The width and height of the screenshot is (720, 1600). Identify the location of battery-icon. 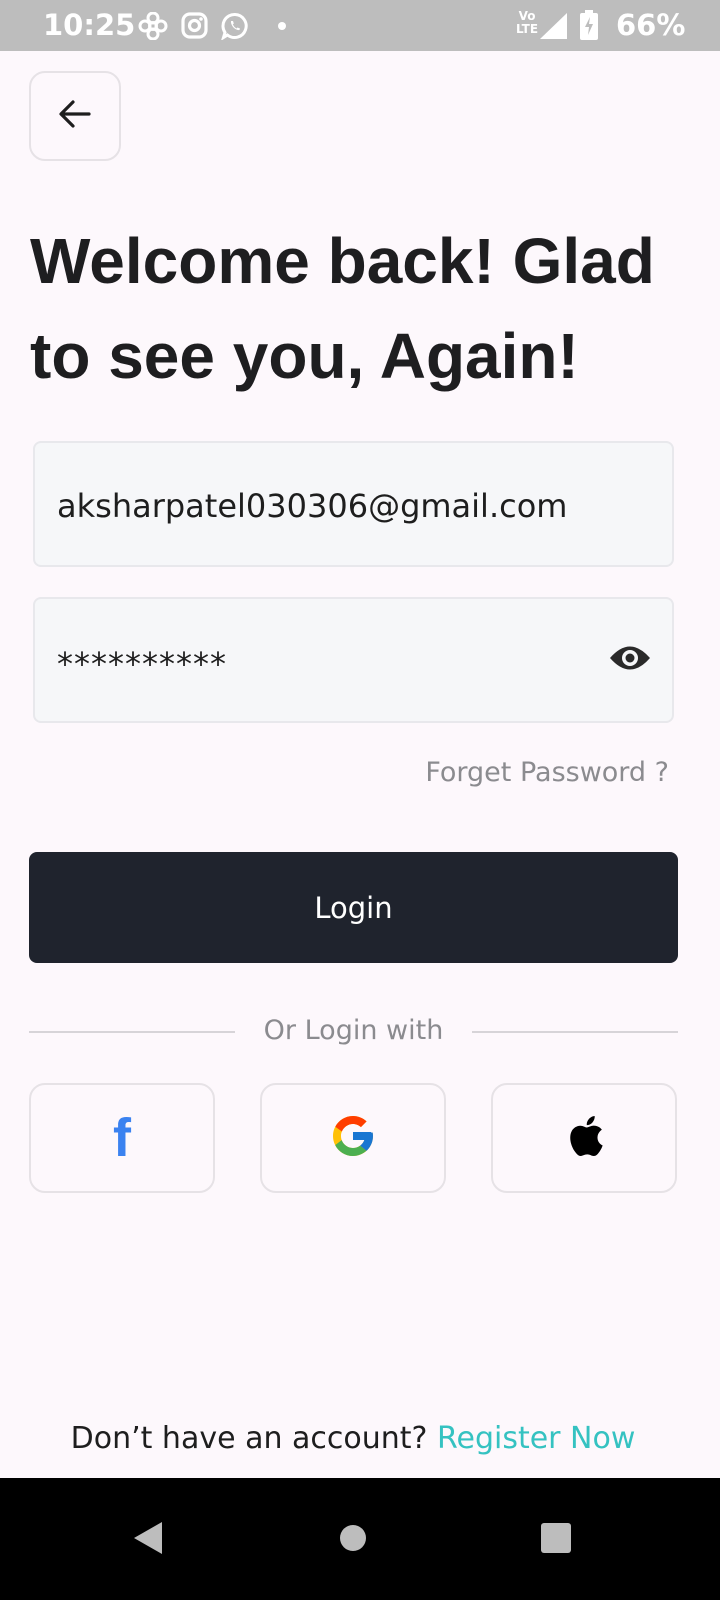
(589, 27).